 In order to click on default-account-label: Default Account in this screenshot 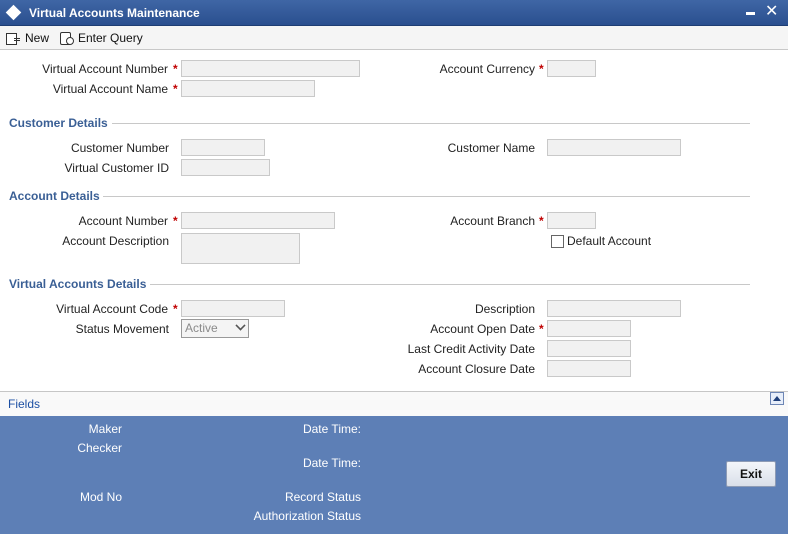, I will do `click(609, 241)`.